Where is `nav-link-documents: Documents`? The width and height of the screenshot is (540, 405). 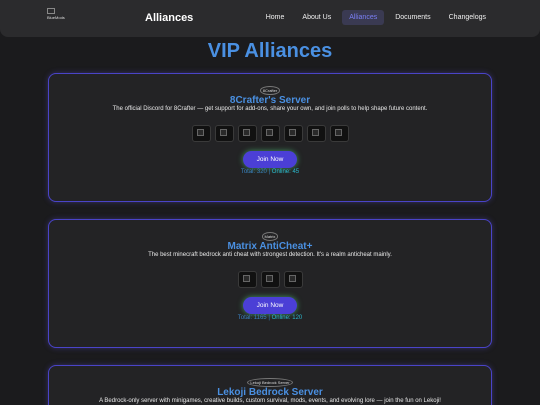
nav-link-documents: Documents is located at coordinates (412, 17).